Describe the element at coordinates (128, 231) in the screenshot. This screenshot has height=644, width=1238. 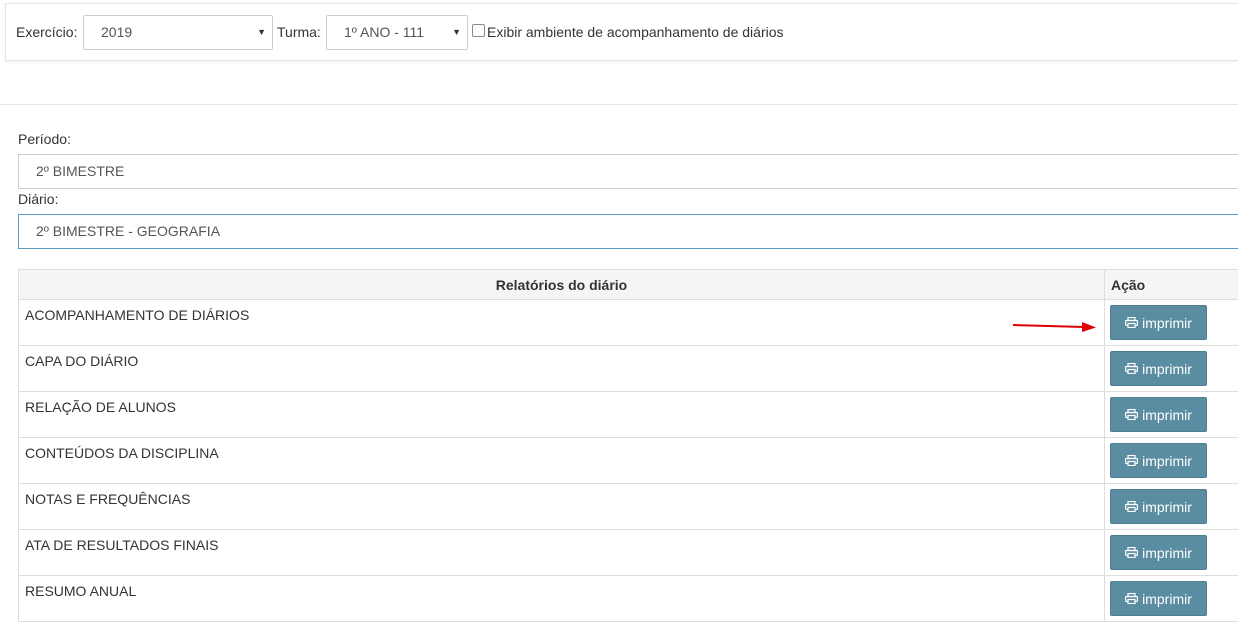
I see `diario-value: 2º BIMESTRE - GEOGRAFIA` at that location.